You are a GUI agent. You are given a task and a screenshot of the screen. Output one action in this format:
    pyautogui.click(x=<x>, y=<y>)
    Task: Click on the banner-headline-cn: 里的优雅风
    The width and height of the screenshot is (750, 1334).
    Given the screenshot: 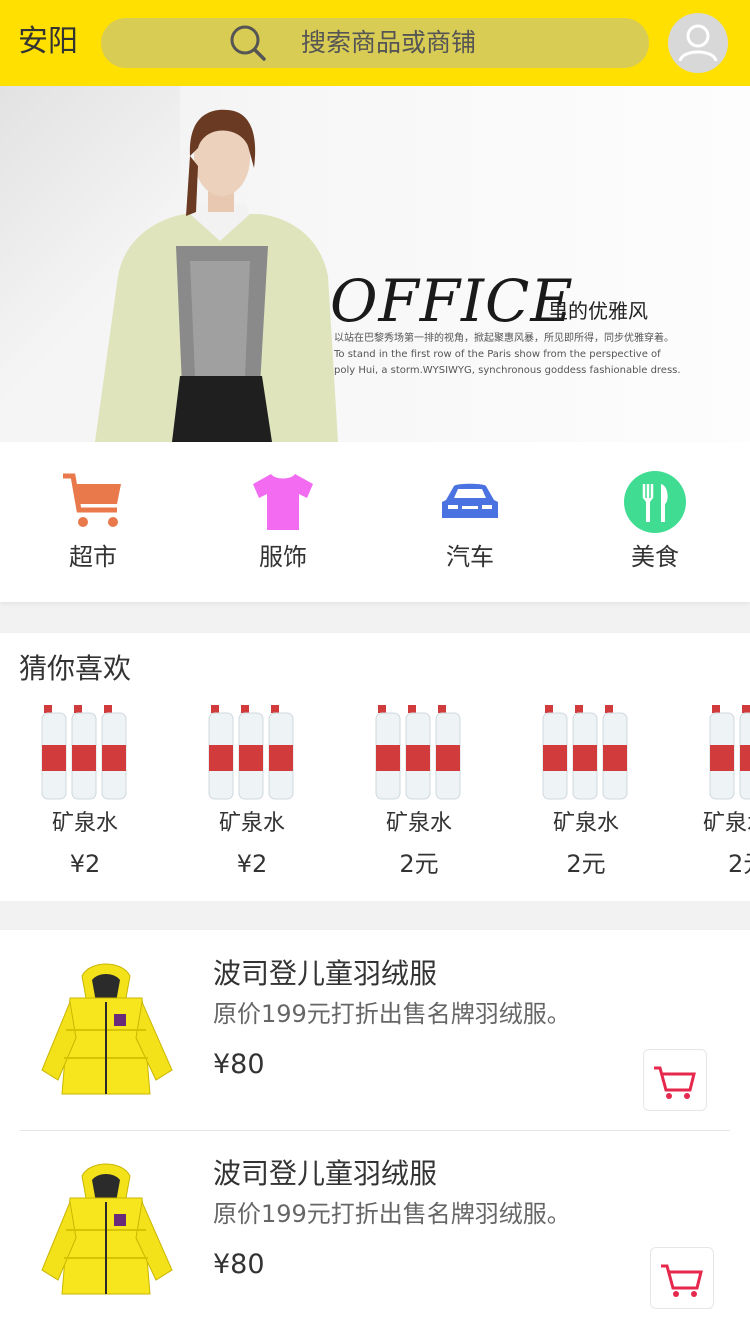 What is the action you would take?
    pyautogui.click(x=598, y=311)
    